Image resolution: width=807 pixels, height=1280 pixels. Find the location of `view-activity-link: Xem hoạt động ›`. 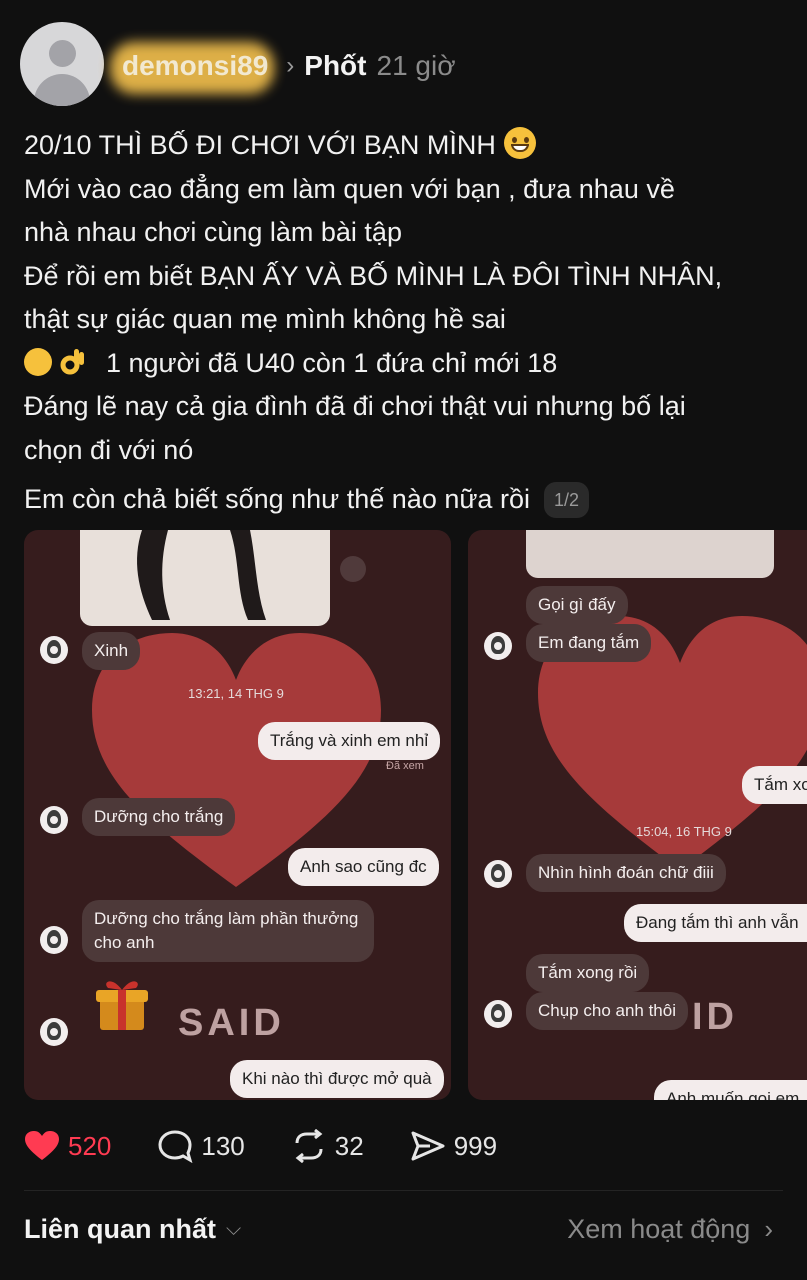

view-activity-link: Xem hoạt động › is located at coordinates (670, 1229).